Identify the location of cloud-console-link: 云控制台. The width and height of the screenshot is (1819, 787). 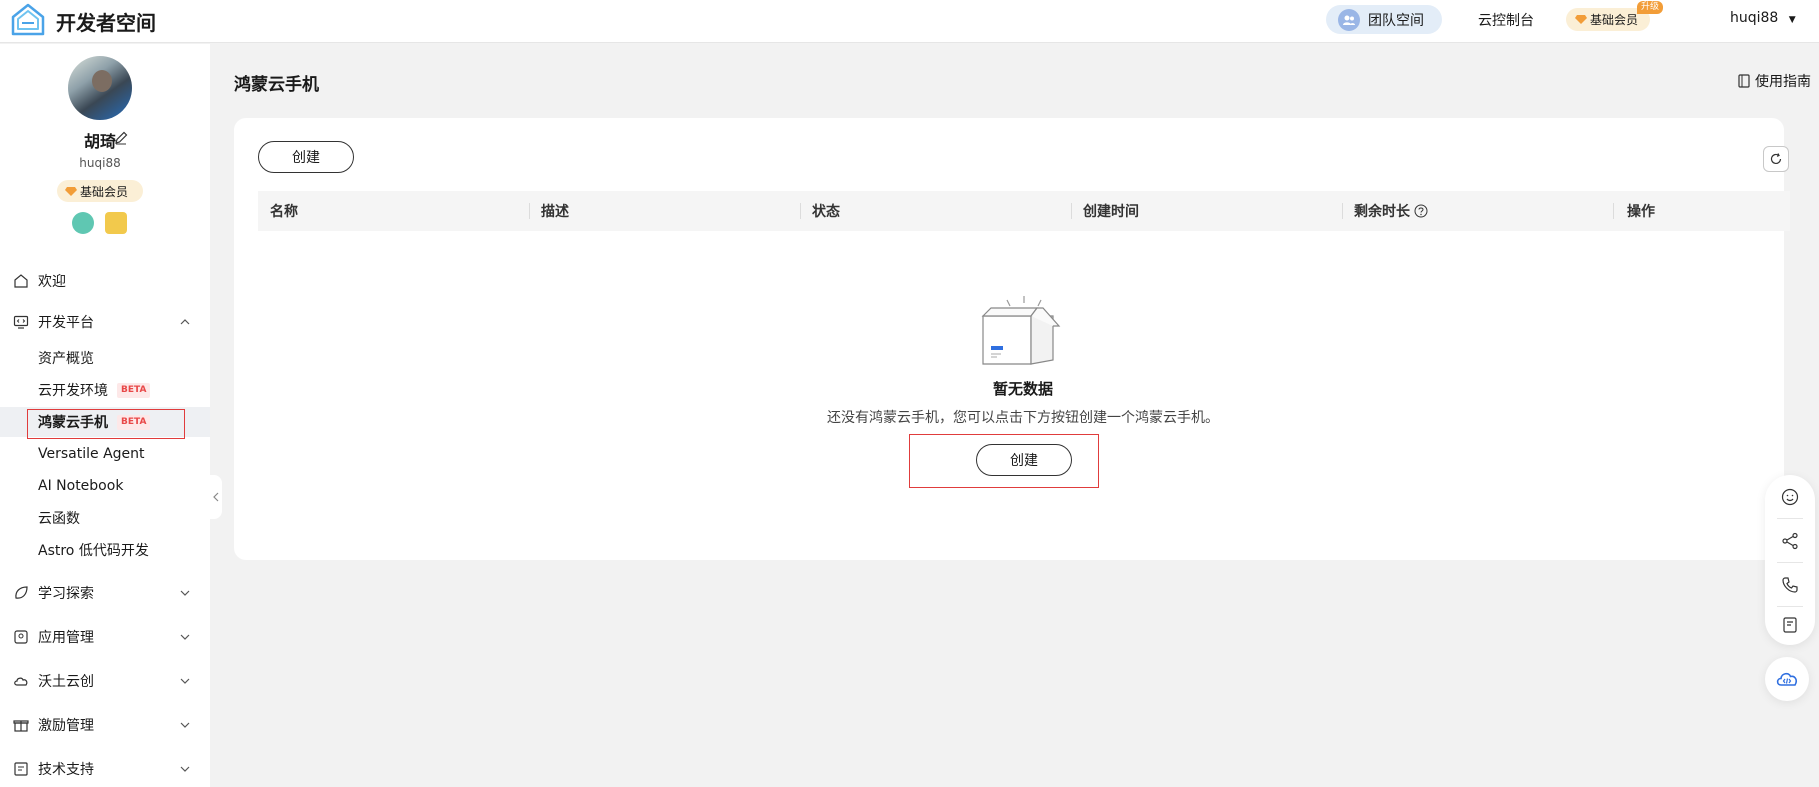
(1506, 20).